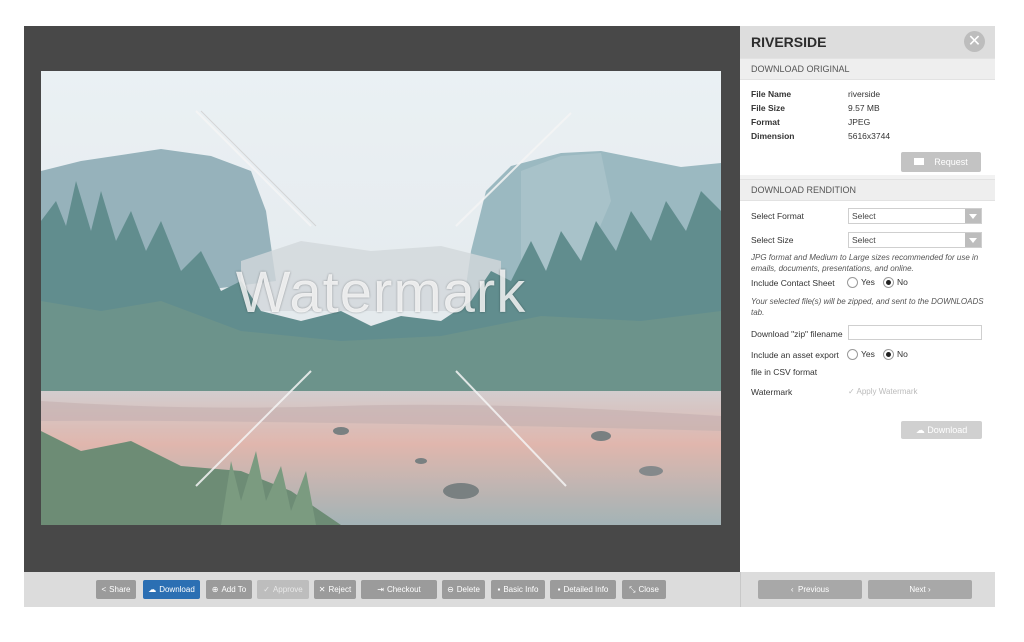  Describe the element at coordinates (229, 589) in the screenshot. I see `add-to-button: ⊕ Add To` at that location.